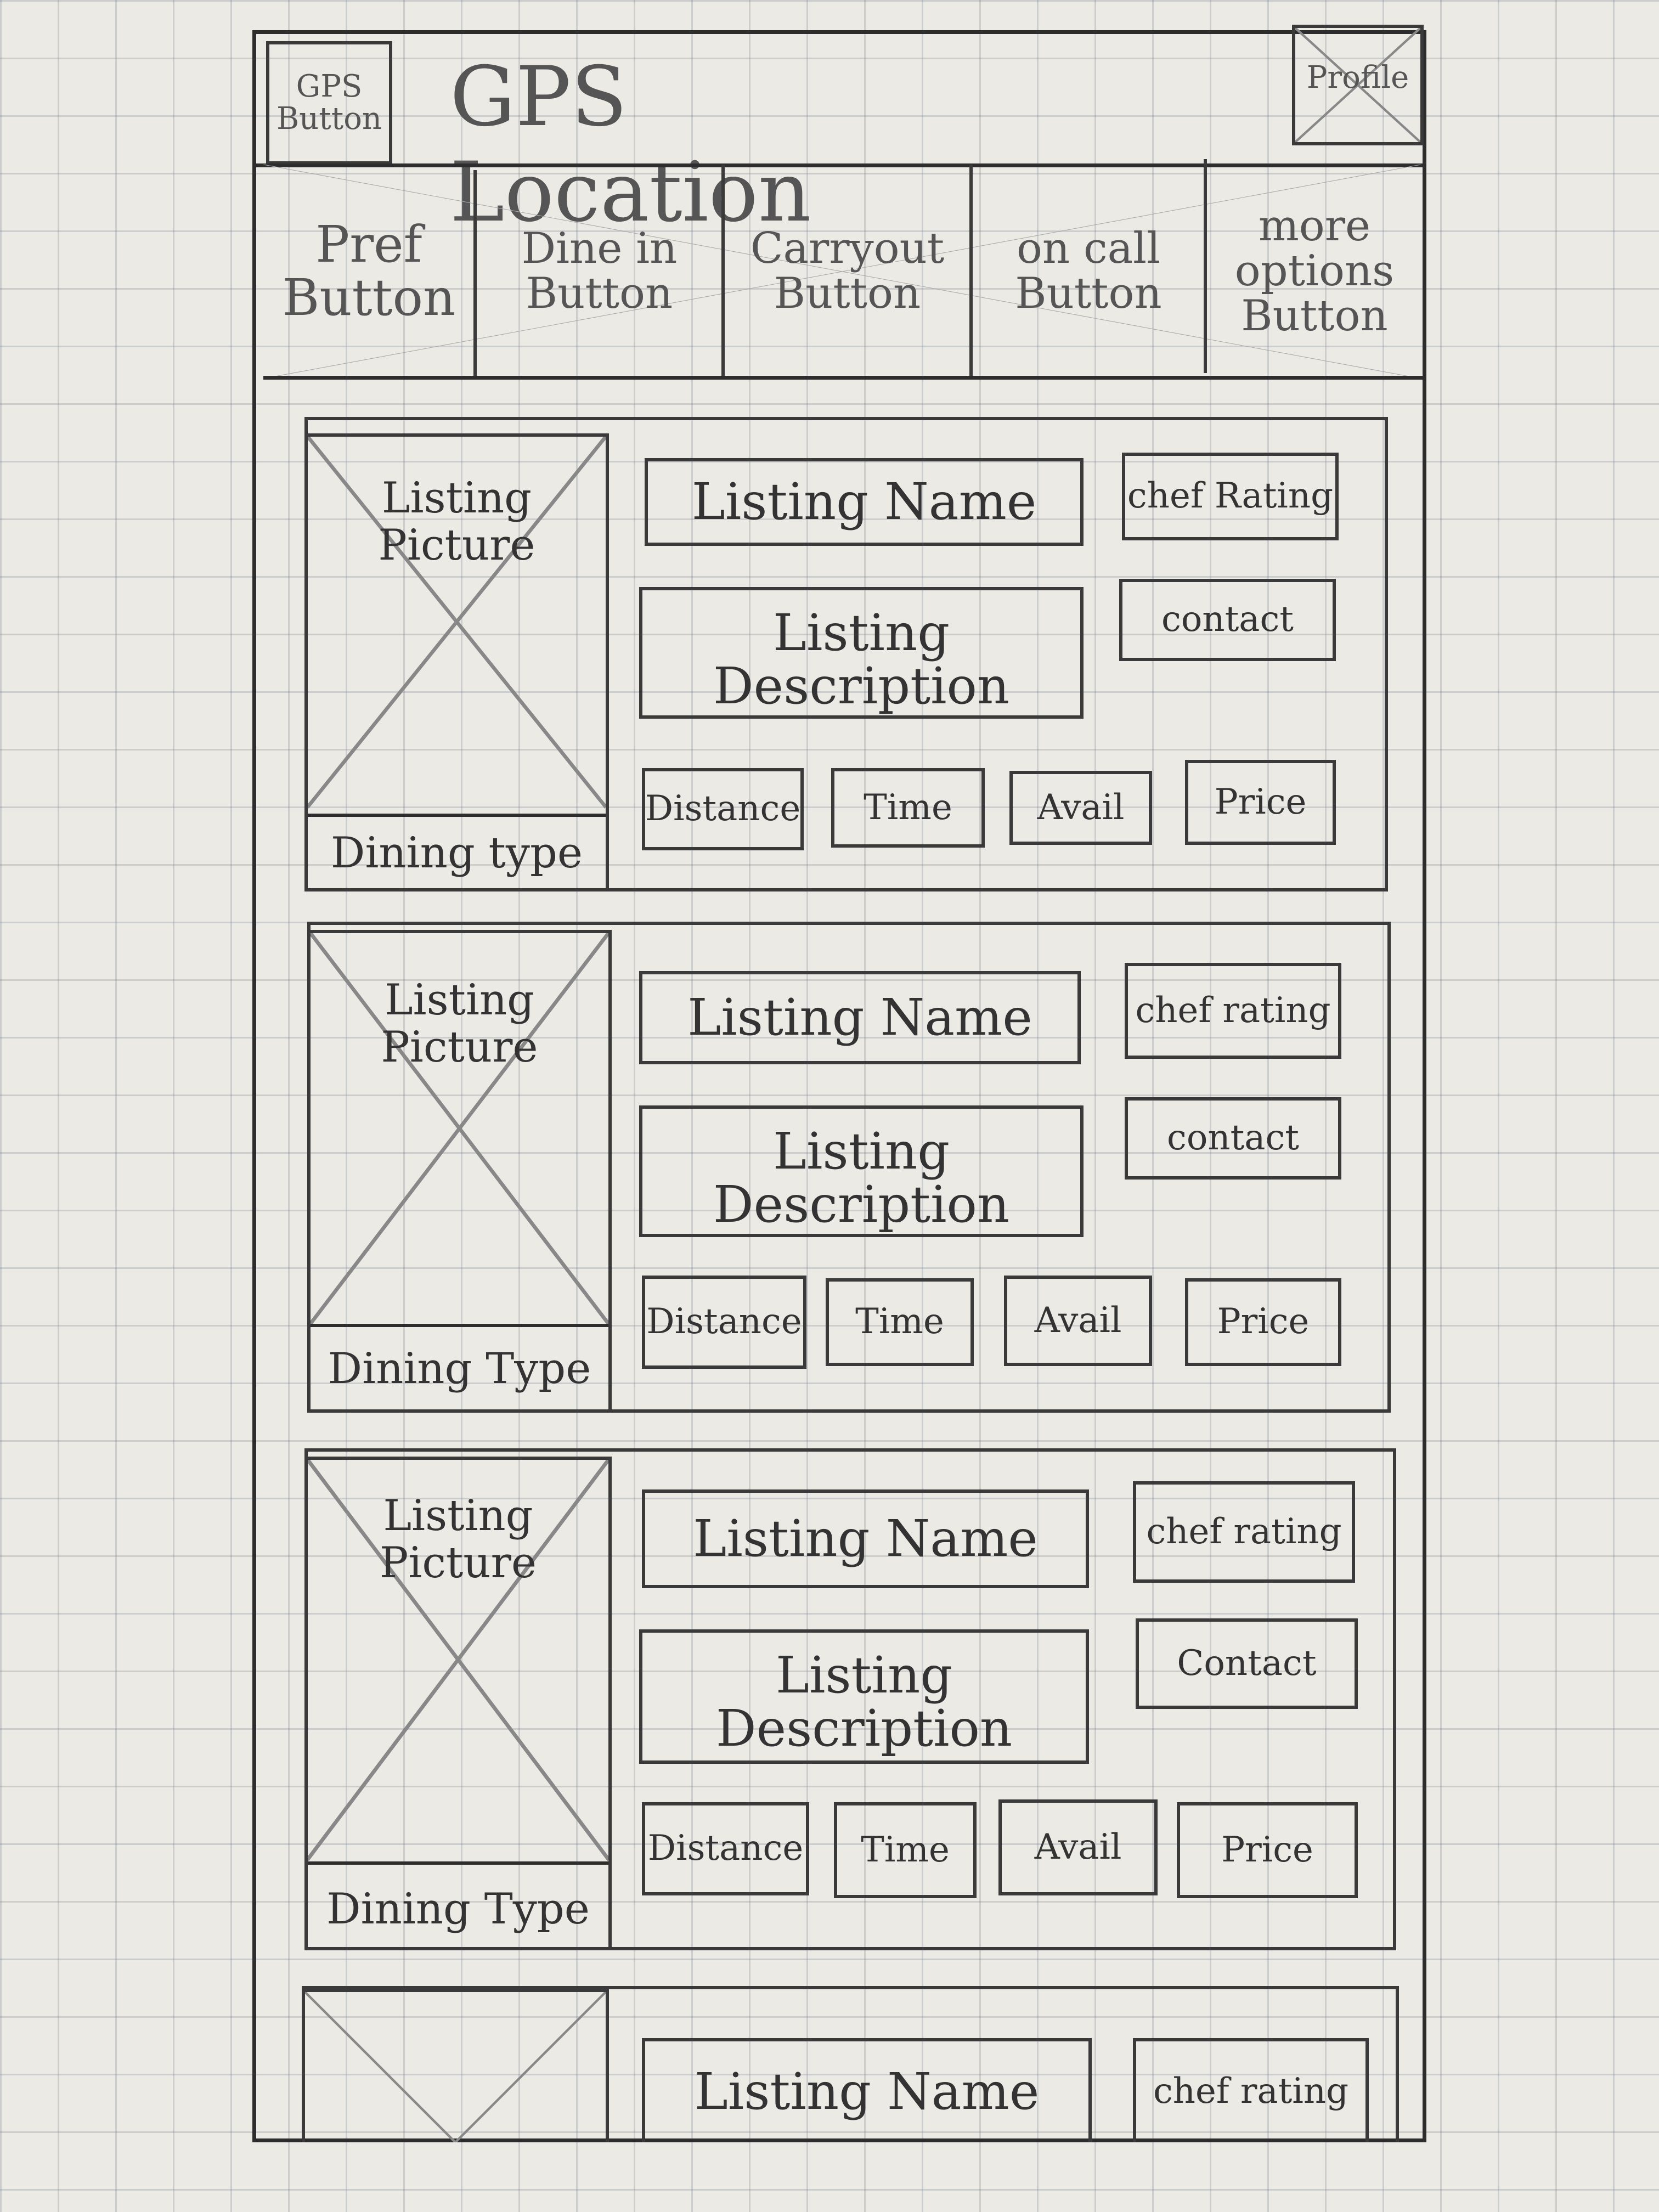  I want to click on contact-button: Contact, so click(1247, 1664).